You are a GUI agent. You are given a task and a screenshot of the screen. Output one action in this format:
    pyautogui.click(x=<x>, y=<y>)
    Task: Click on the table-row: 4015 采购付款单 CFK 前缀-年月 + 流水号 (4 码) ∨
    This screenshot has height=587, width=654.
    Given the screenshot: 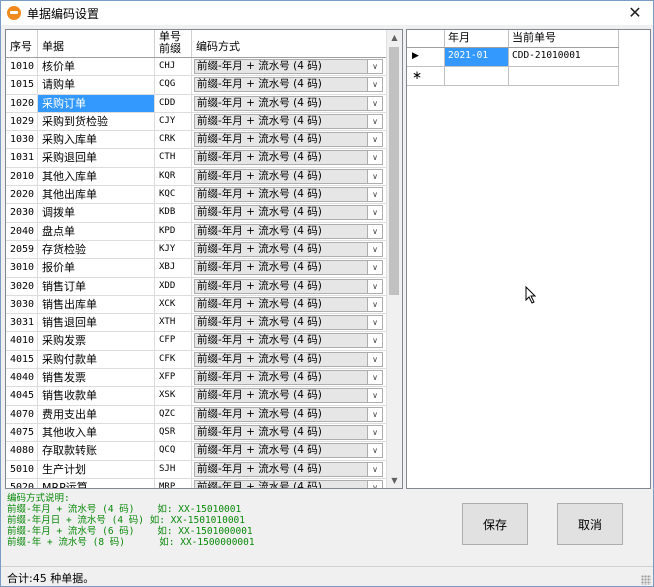 What is the action you would take?
    pyautogui.click(x=196, y=360)
    